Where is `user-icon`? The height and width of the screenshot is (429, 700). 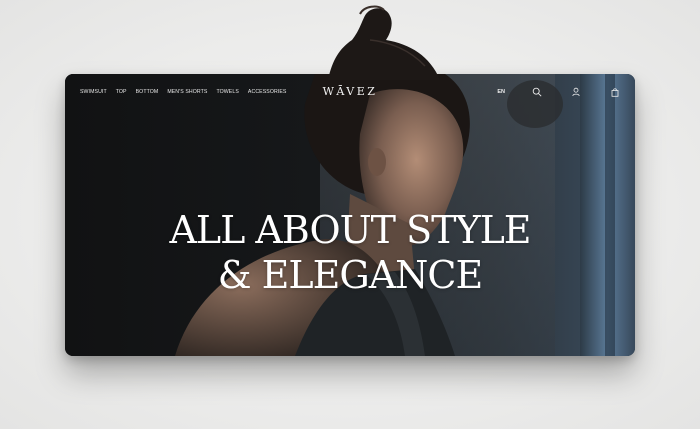
user-icon is located at coordinates (576, 92).